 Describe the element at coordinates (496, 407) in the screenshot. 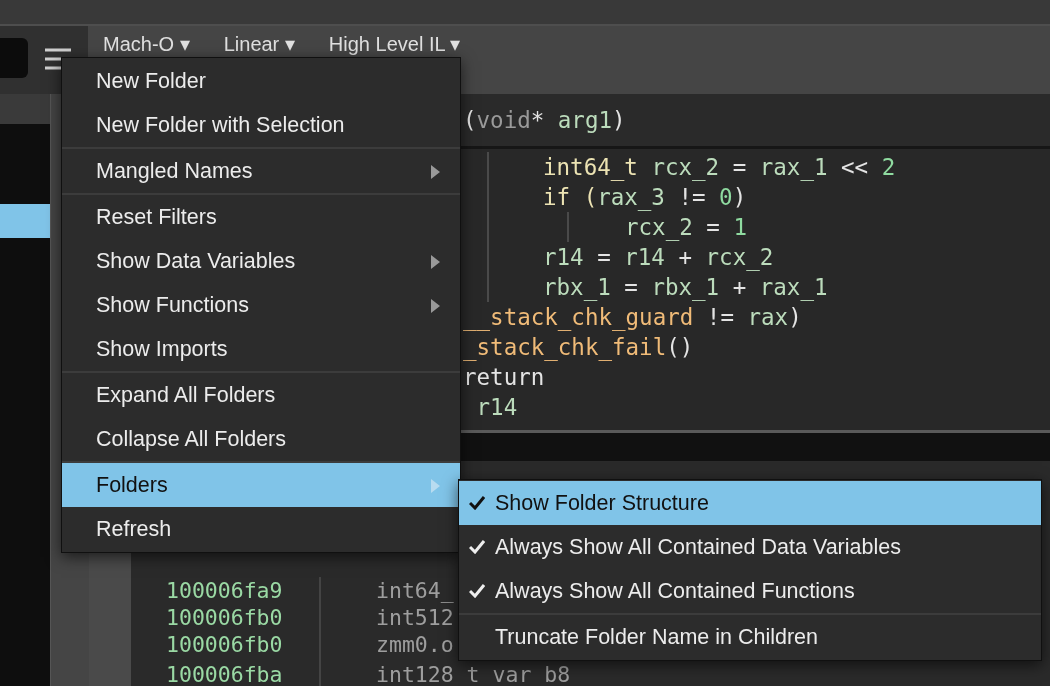

I see `code-line: r14` at that location.